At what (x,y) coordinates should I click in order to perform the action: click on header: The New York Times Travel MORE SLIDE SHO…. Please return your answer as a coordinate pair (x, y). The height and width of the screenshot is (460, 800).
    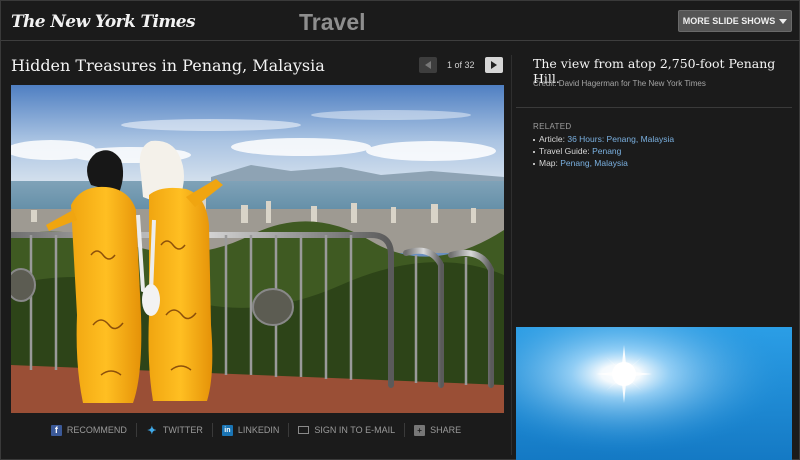
    Looking at the image, I should click on (400, 21).